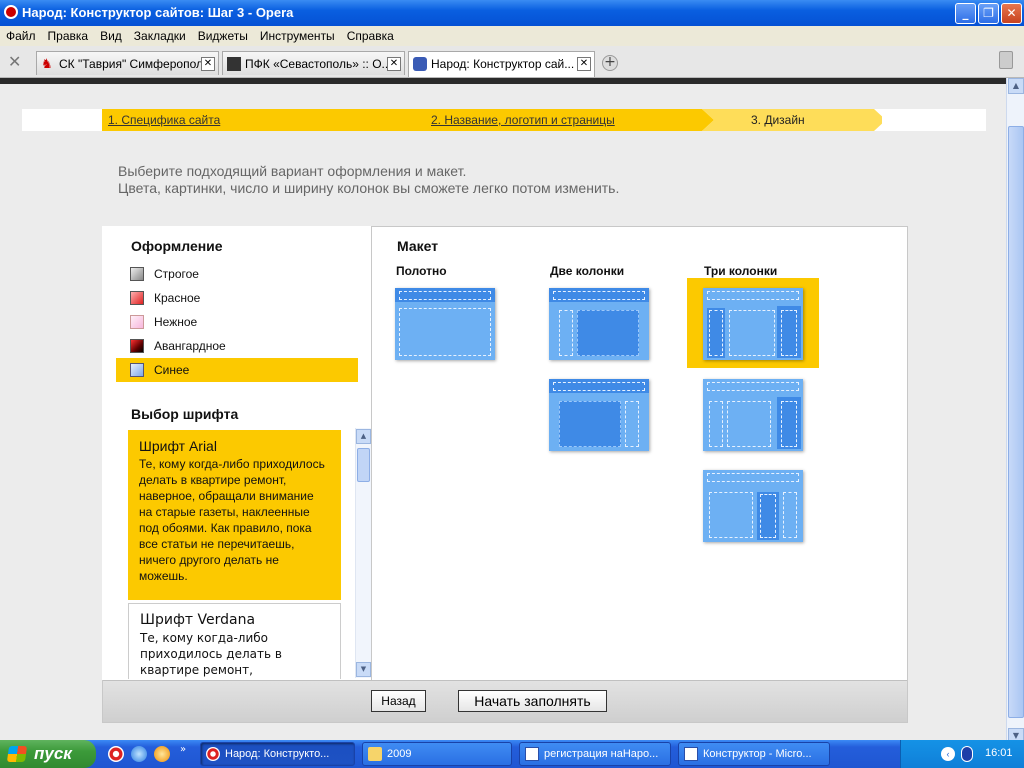 This screenshot has width=1024, height=768. What do you see at coordinates (176, 274) in the screenshot?
I see `style-label: Строгое` at bounding box center [176, 274].